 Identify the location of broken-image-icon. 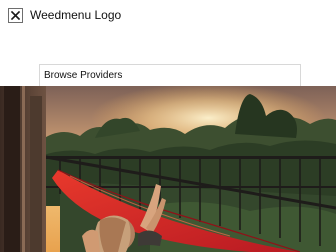
(15, 15).